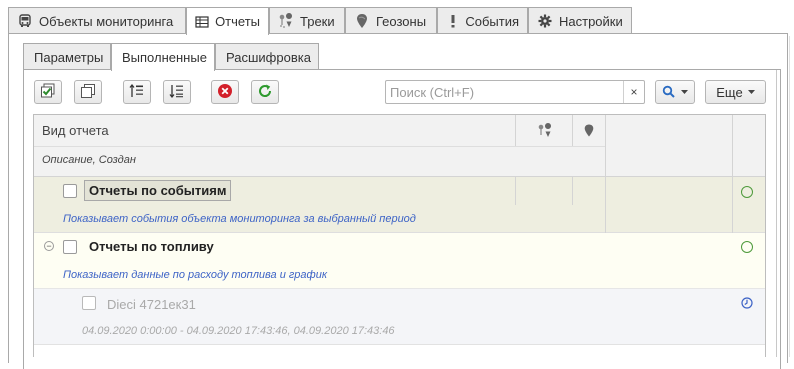 Image resolution: width=794 pixels, height=369 pixels. I want to click on tab-label: Выполненные, so click(164, 57).